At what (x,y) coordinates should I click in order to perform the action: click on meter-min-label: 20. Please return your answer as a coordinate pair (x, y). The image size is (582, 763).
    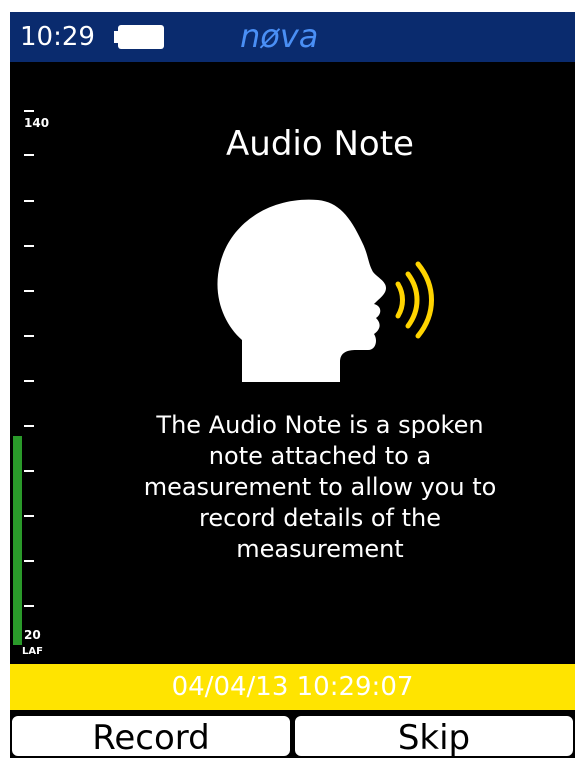
    Looking at the image, I should click on (32, 635).